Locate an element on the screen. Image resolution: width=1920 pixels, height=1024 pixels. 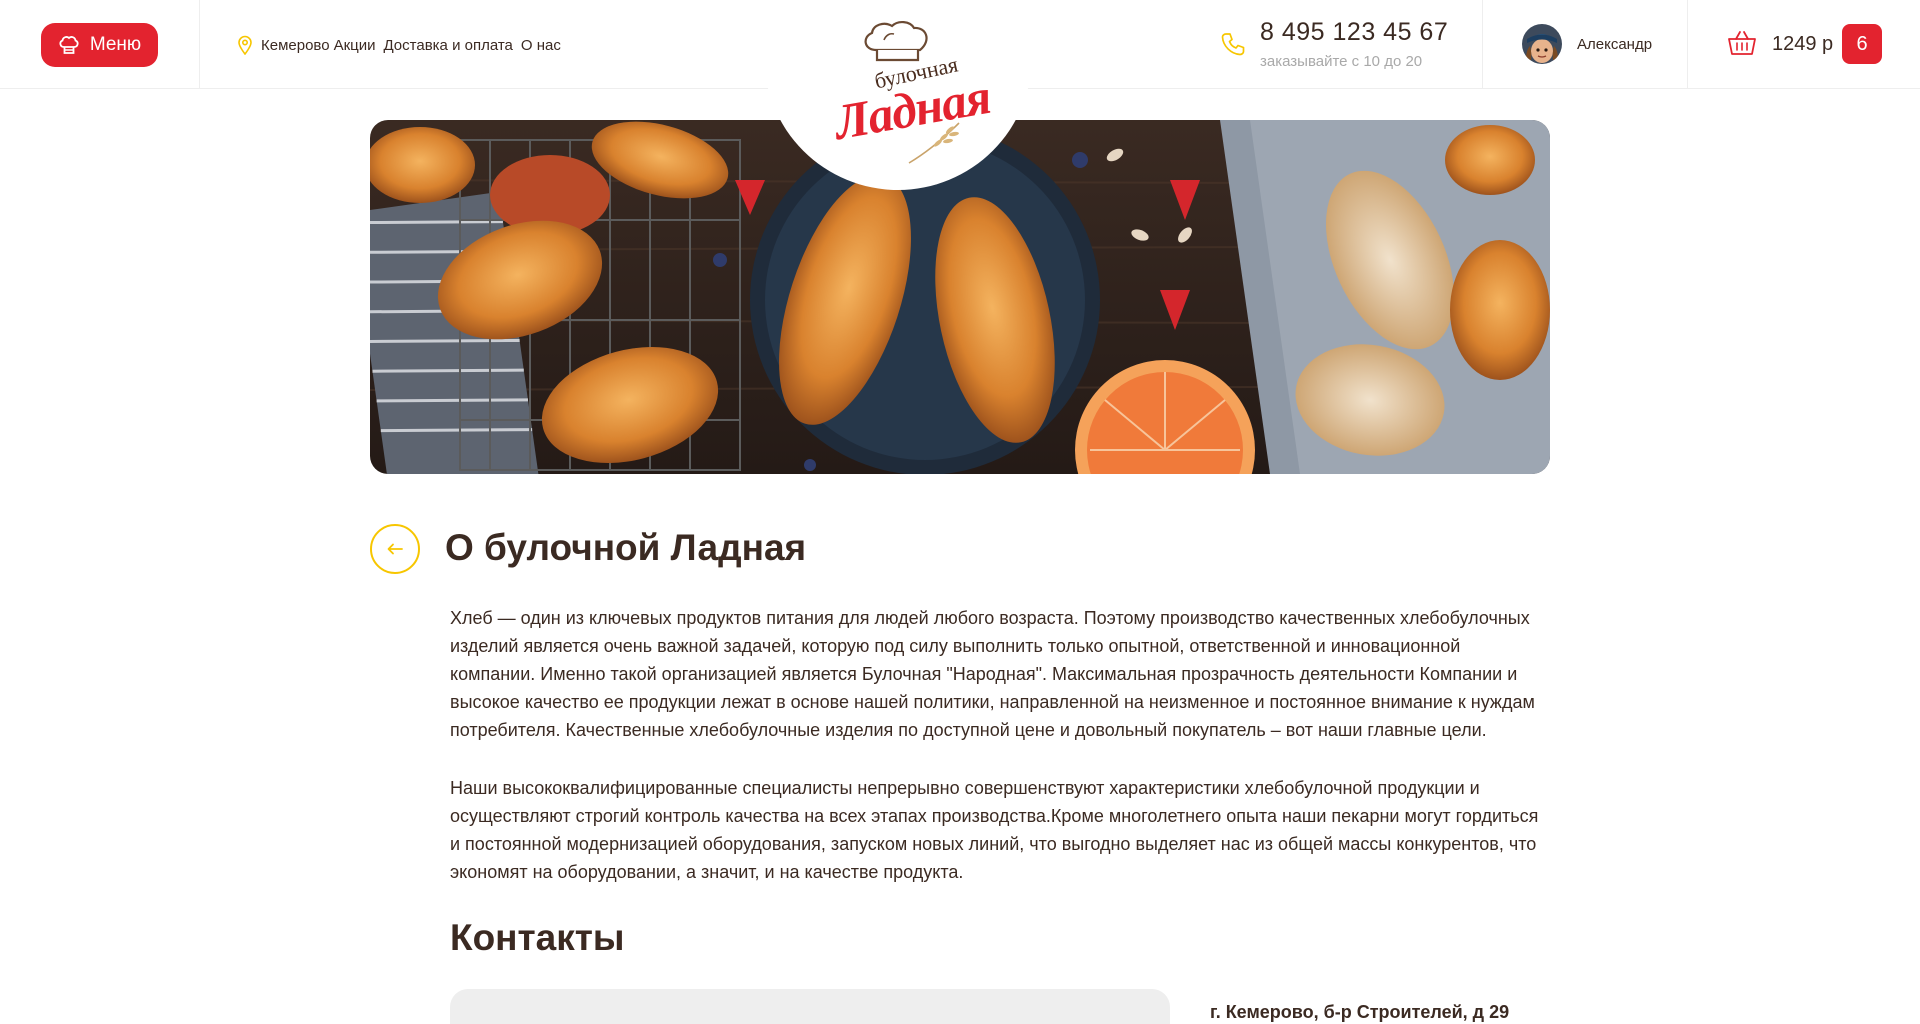
page-title: О булочной Ладная is located at coordinates (626, 547).